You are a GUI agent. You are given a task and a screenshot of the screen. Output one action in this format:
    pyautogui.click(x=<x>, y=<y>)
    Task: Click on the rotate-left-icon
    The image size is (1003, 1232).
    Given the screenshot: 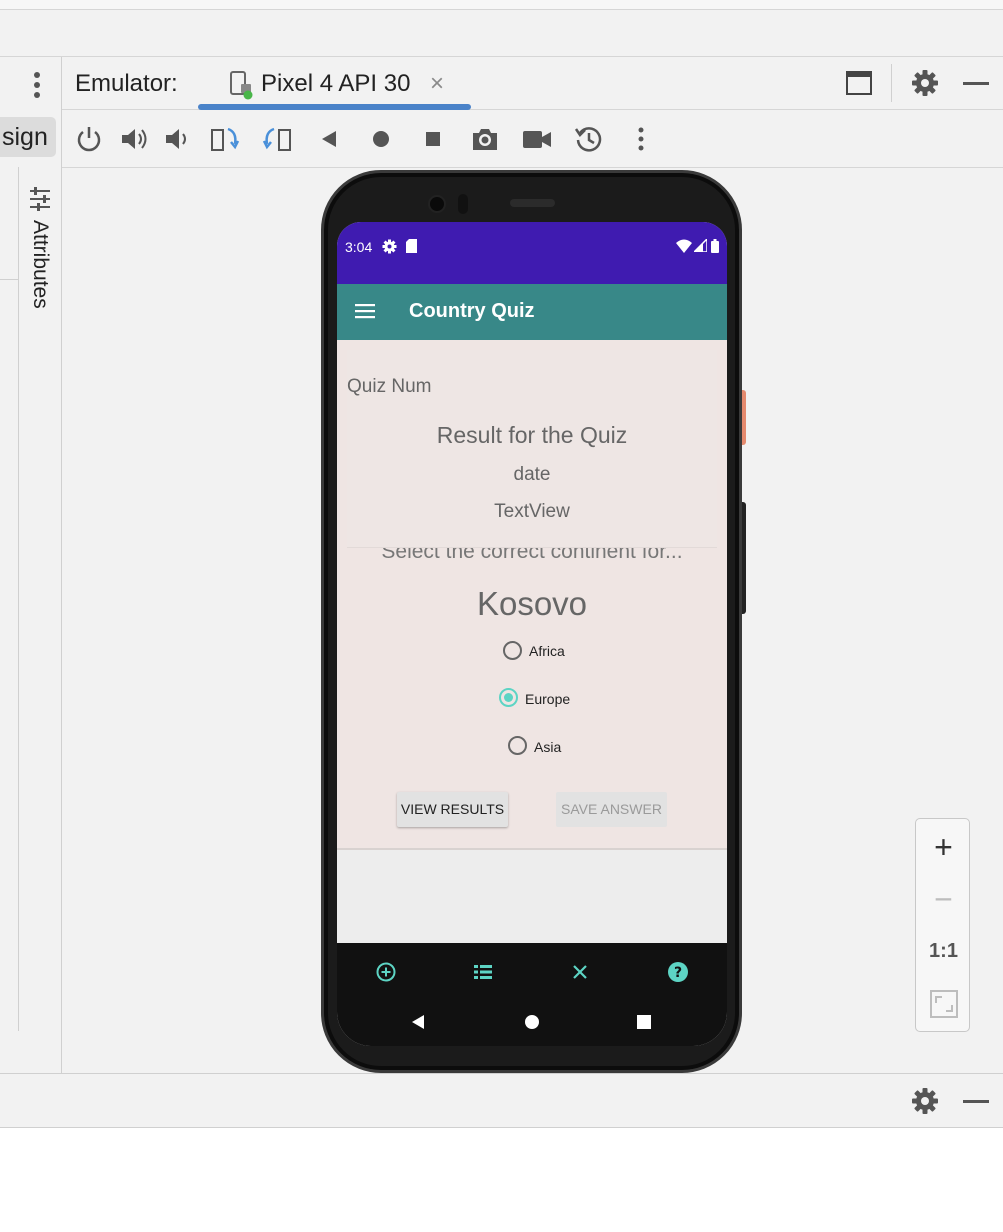 What is the action you would take?
    pyautogui.click(x=225, y=139)
    